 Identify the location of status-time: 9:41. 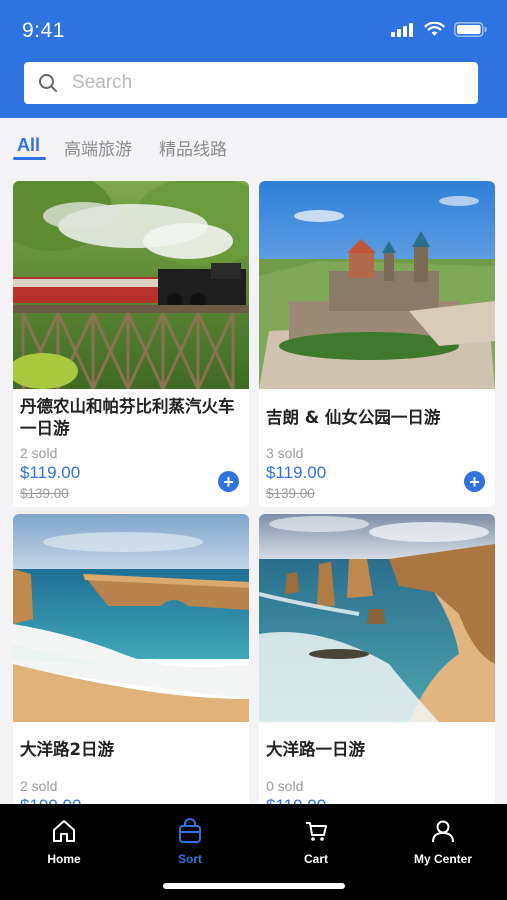
(43, 30).